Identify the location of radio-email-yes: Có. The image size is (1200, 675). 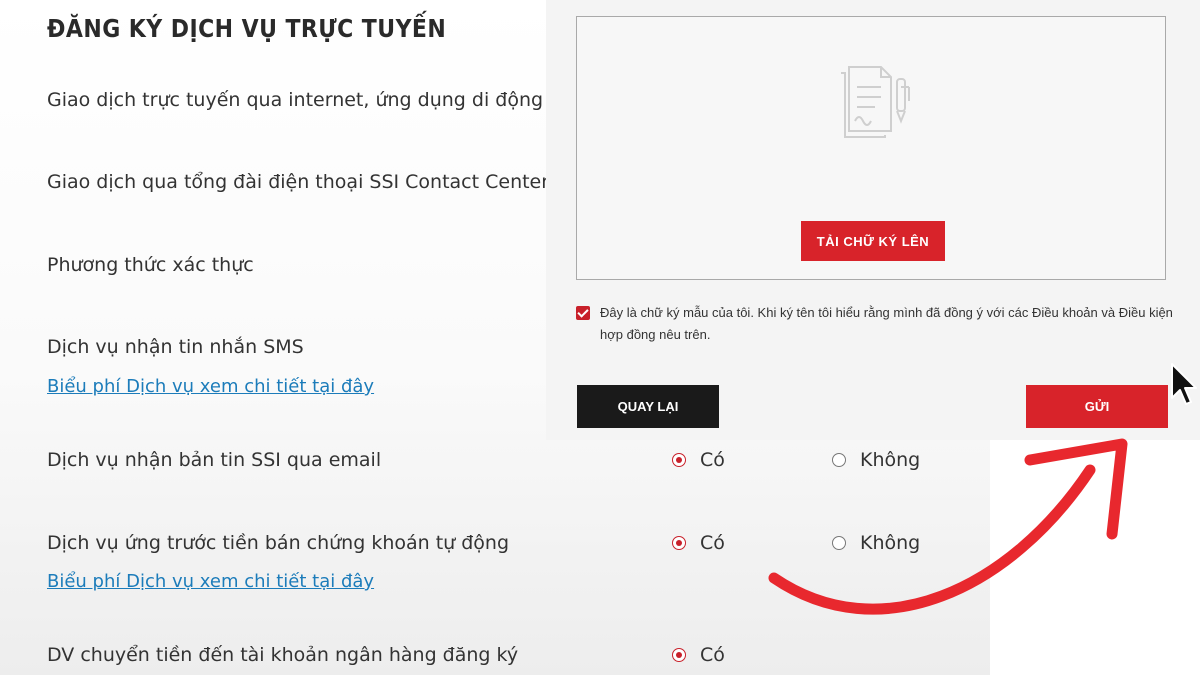
(698, 460).